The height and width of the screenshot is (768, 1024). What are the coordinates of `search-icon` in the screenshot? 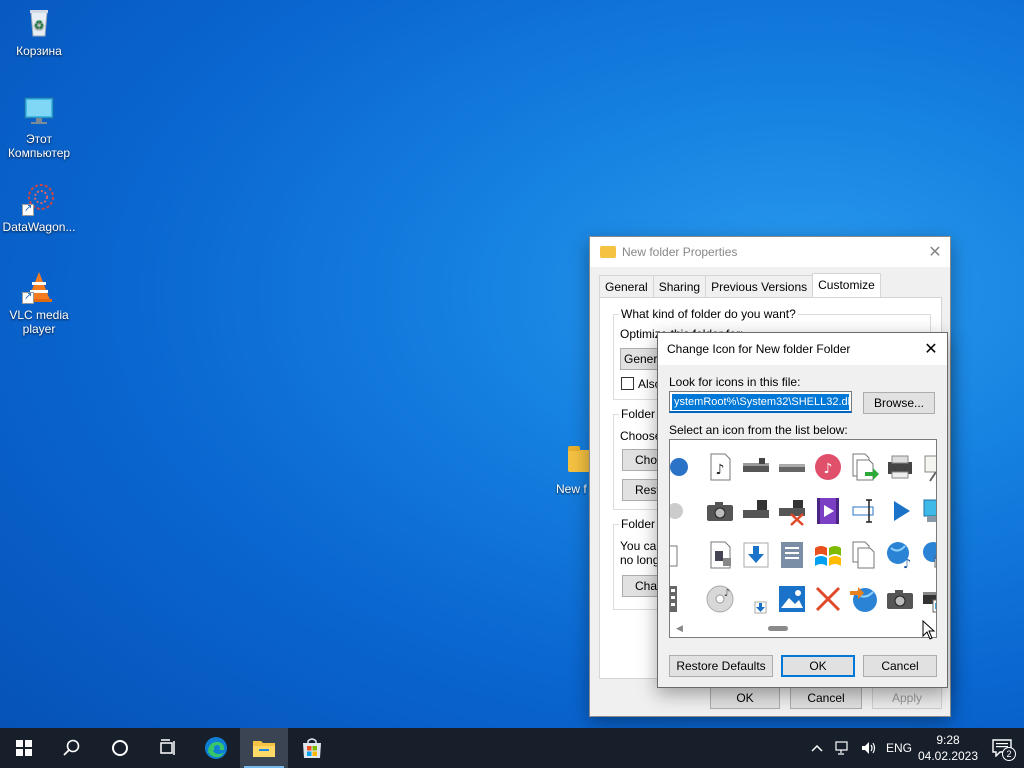 It's located at (71, 747).